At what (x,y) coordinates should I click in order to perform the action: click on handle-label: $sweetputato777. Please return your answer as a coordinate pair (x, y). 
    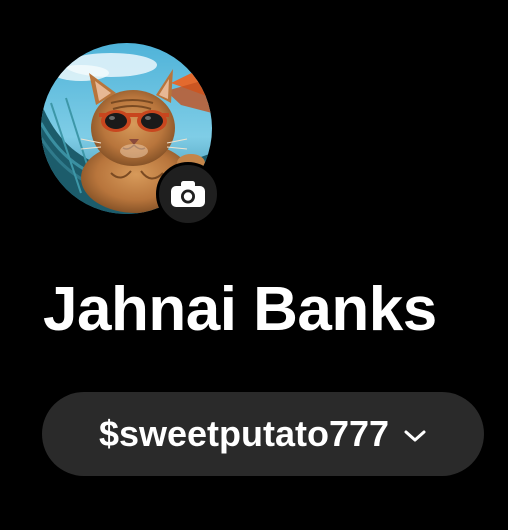
    Looking at the image, I should click on (244, 433).